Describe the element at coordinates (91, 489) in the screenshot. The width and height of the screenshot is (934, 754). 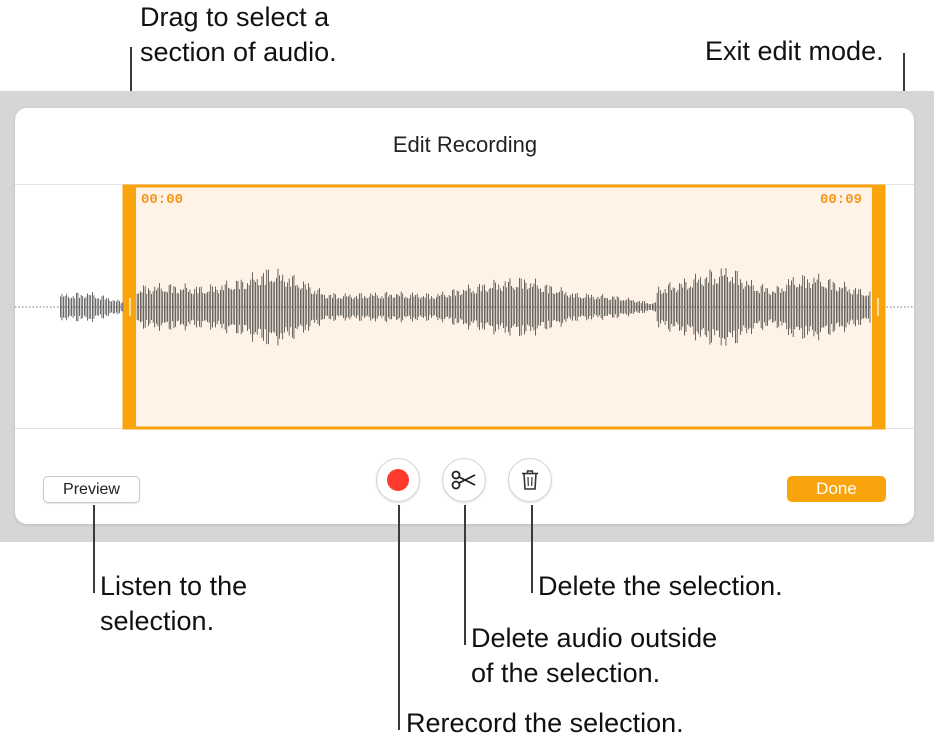
I see `preview-button: Preview` at that location.